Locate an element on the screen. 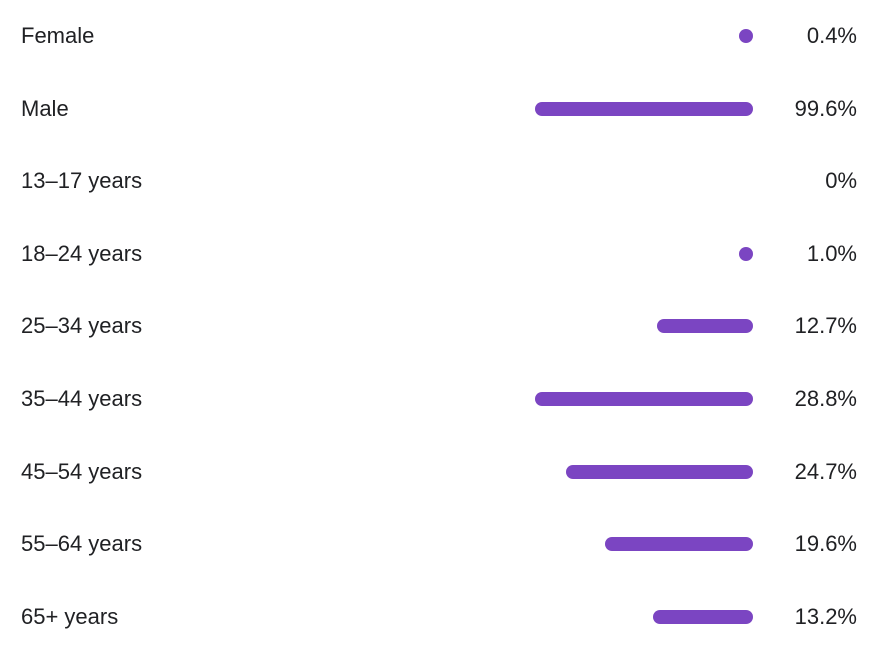  value-label: 24.7% is located at coordinates (825, 471).